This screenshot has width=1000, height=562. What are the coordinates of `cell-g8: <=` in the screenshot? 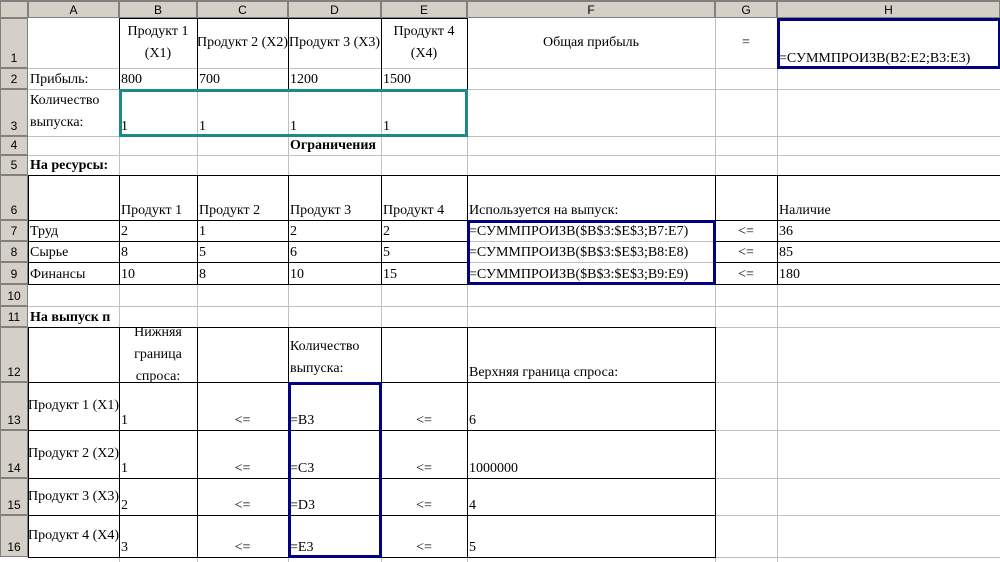 It's located at (746, 251).